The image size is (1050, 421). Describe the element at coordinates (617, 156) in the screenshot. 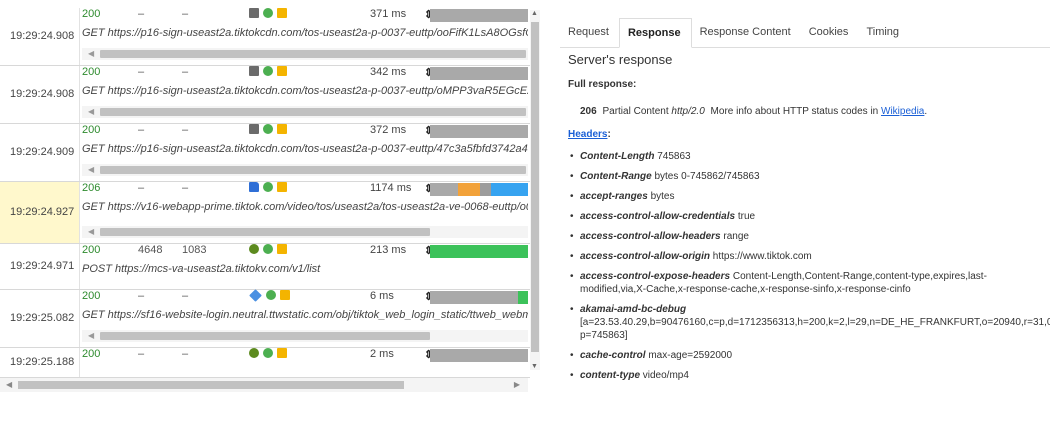

I see `header-name: Content-Length` at that location.